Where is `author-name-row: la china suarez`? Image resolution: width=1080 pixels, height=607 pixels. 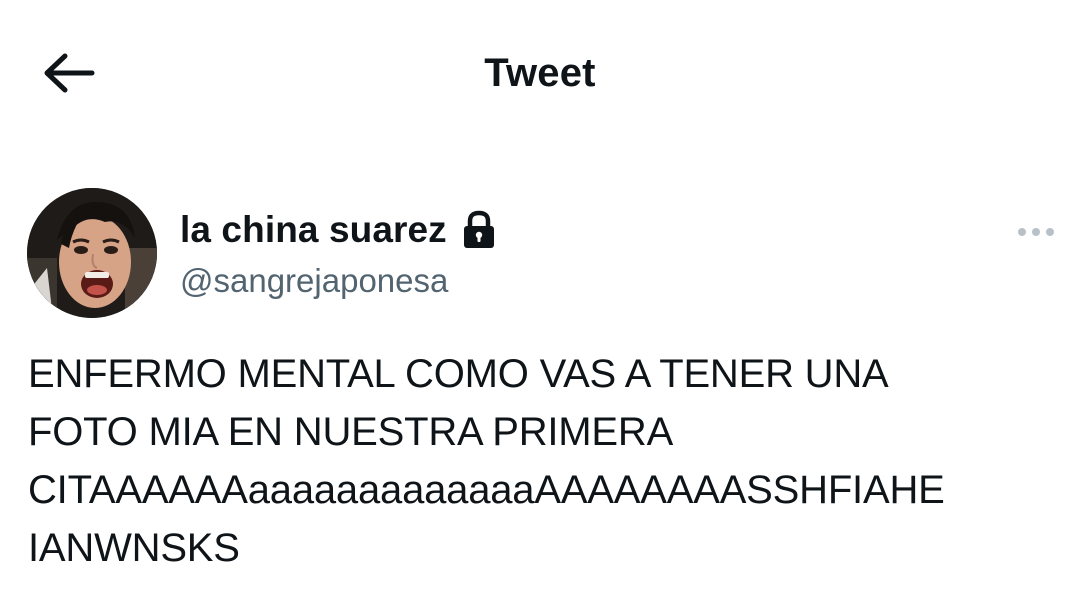 author-name-row: la china suarez is located at coordinates (338, 230).